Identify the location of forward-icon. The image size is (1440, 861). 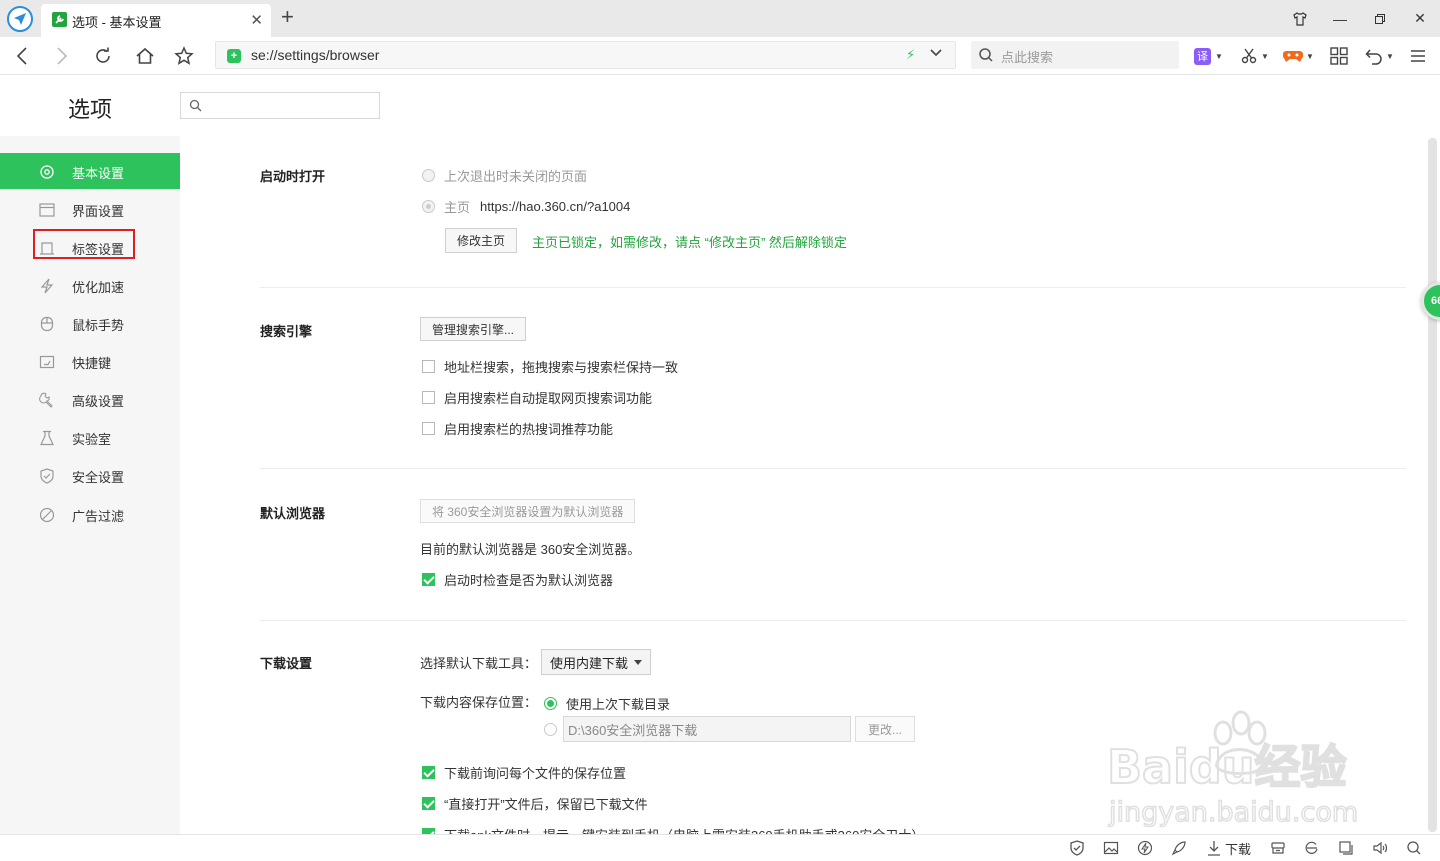
(62, 56).